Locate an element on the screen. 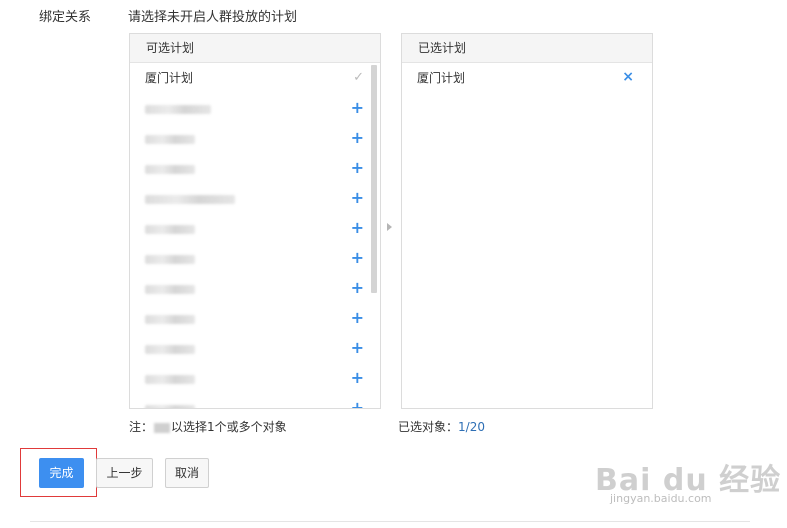 This screenshot has height=528, width=787. selected-plans-header: 已选计划 is located at coordinates (527, 48).